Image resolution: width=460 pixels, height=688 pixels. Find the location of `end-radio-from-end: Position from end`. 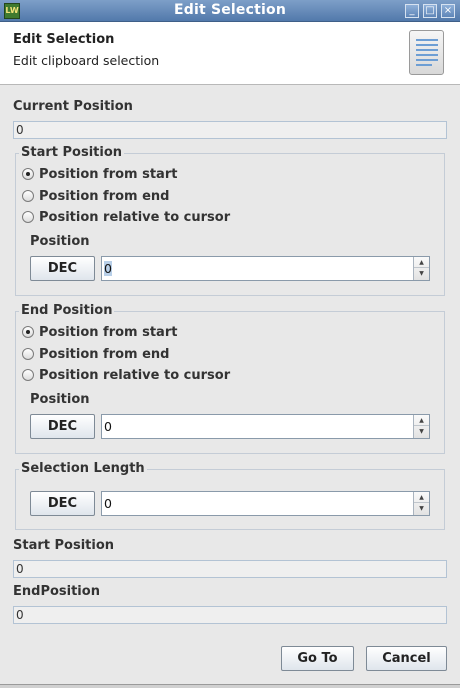

end-radio-from-end: Position from end is located at coordinates (95, 354).